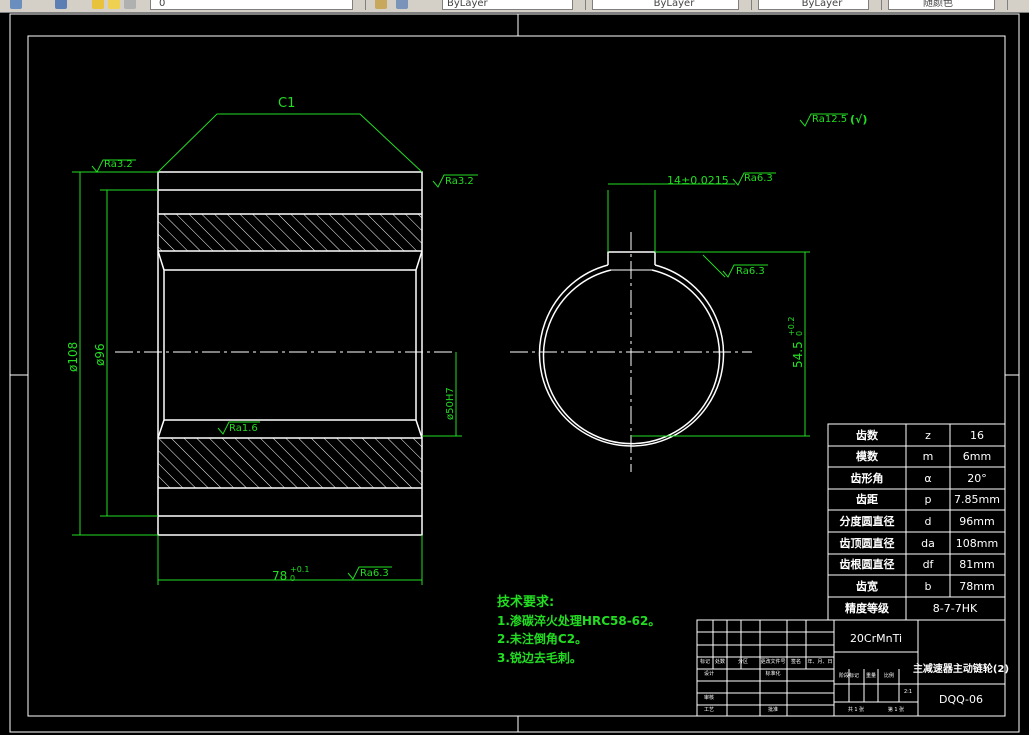 This screenshot has height=735, width=1029. What do you see at coordinates (867, 608) in the screenshot?
I see `precision-label: 精度等级` at bounding box center [867, 608].